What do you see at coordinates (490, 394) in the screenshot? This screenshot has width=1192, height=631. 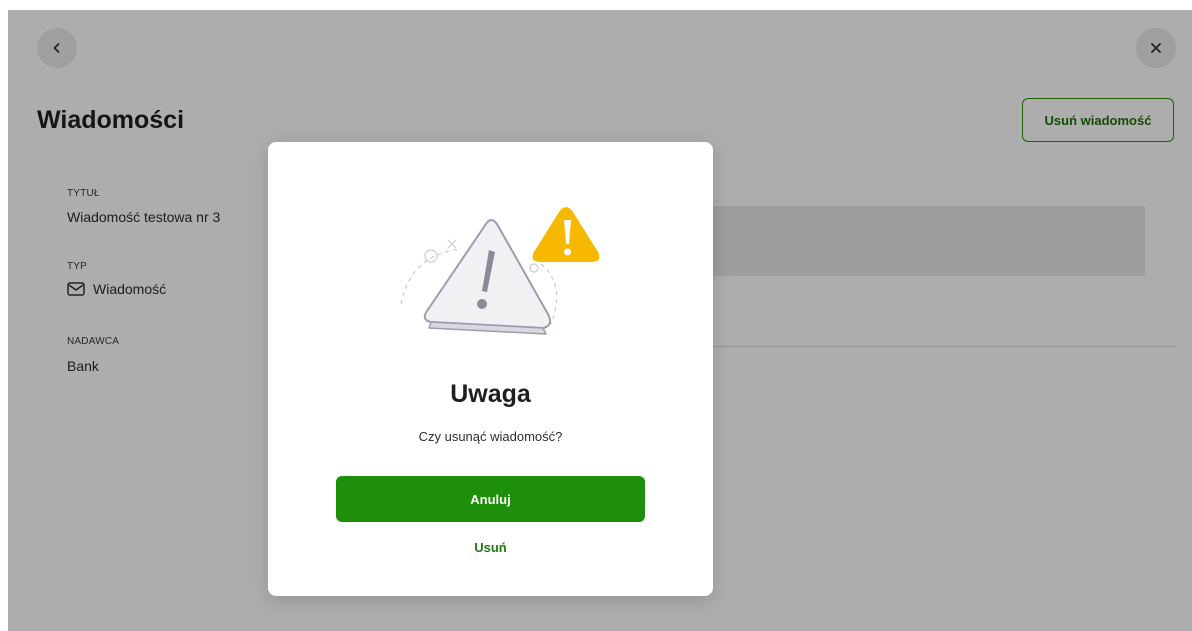 I see `modal-title: Uwaga` at bounding box center [490, 394].